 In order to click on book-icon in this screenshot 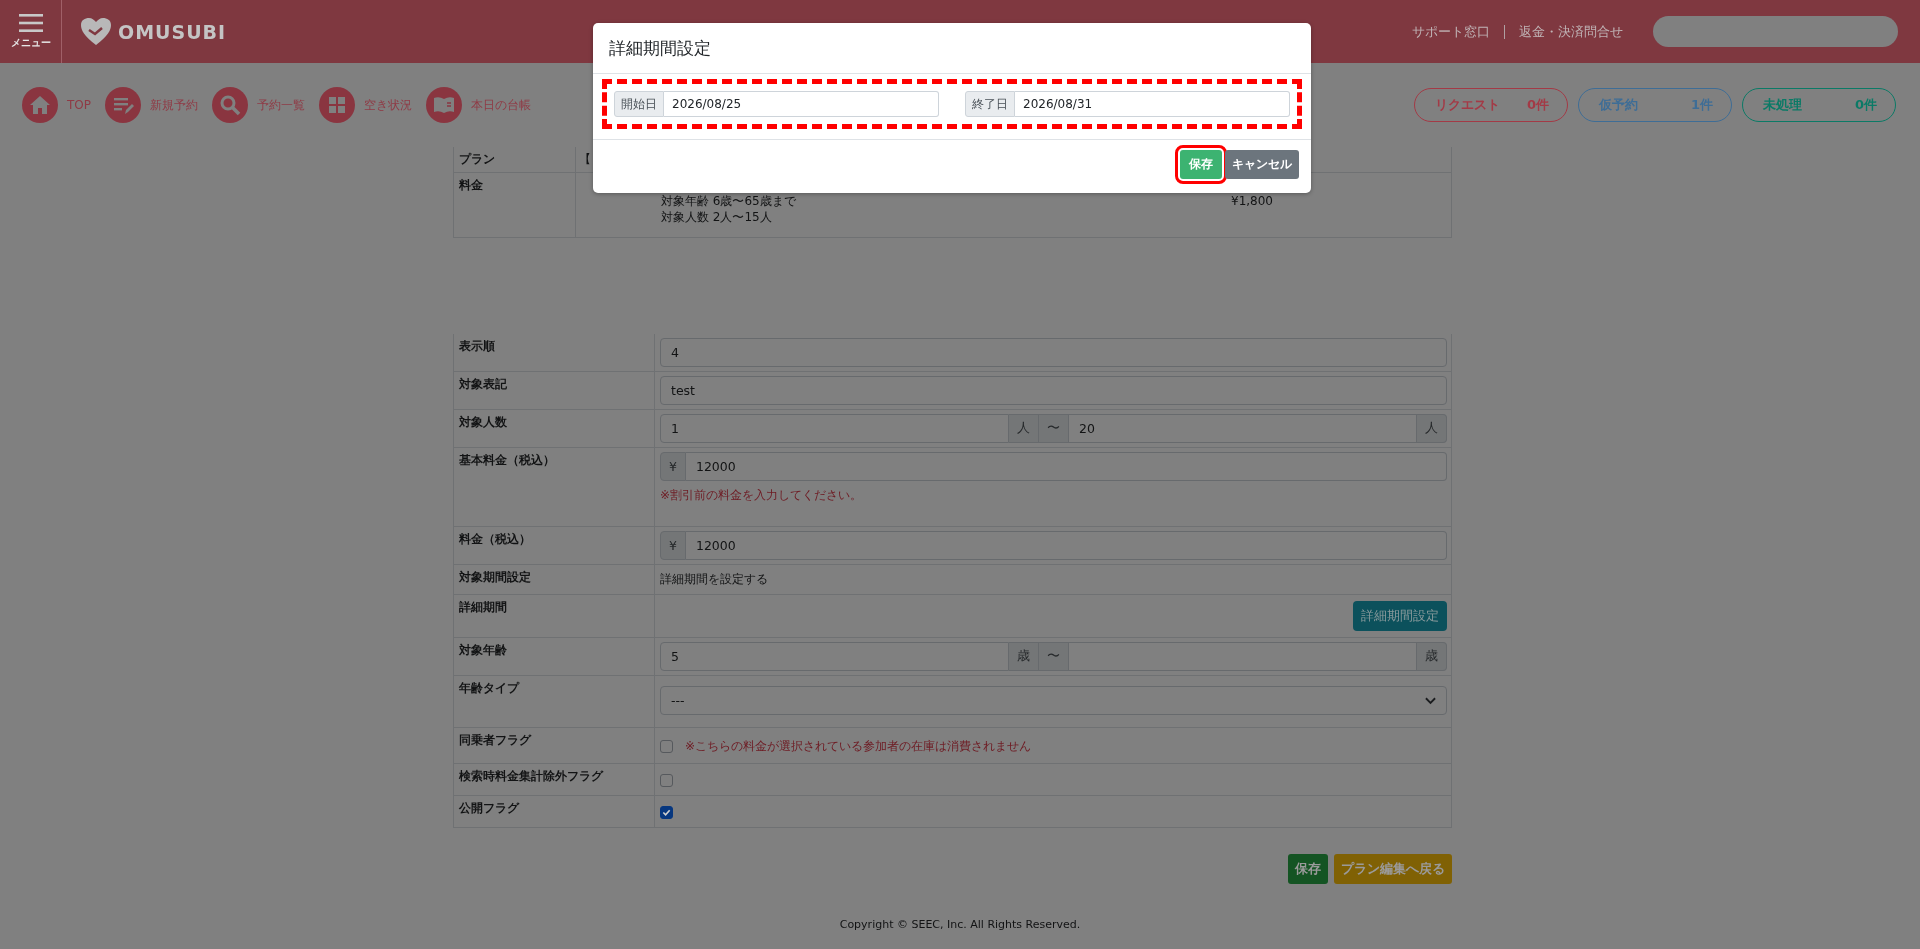, I will do `click(444, 105)`.